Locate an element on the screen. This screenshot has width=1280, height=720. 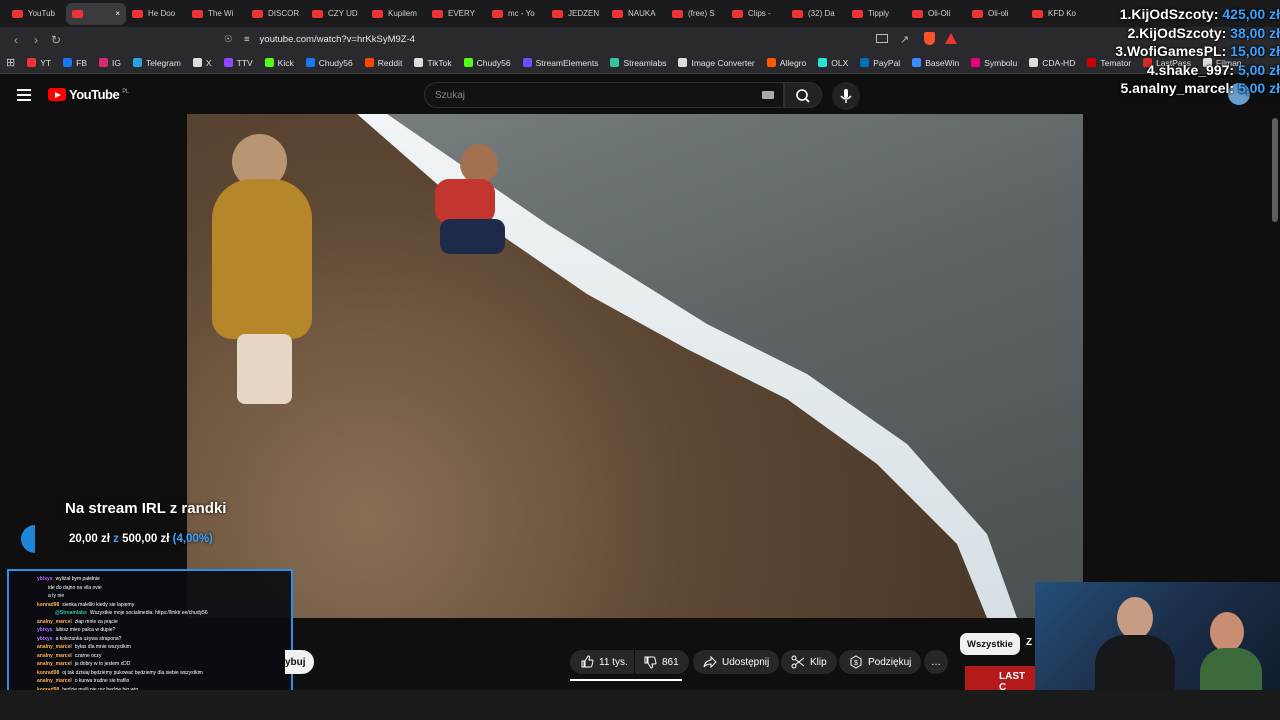
site-info-icon: ≡ is located at coordinates (247, 39).